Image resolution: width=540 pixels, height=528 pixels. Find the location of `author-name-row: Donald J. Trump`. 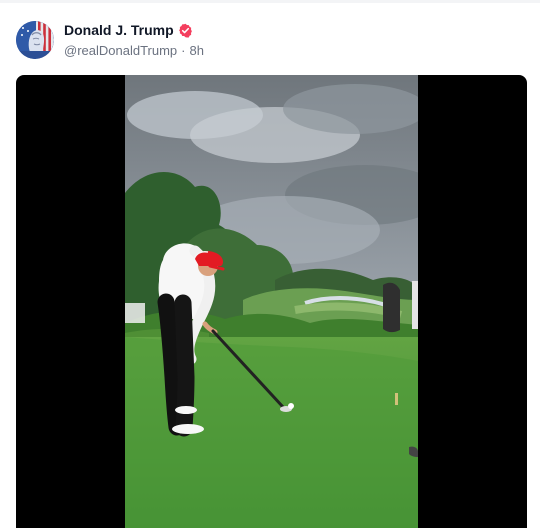

author-name-row: Donald J. Trump is located at coordinates (134, 30).